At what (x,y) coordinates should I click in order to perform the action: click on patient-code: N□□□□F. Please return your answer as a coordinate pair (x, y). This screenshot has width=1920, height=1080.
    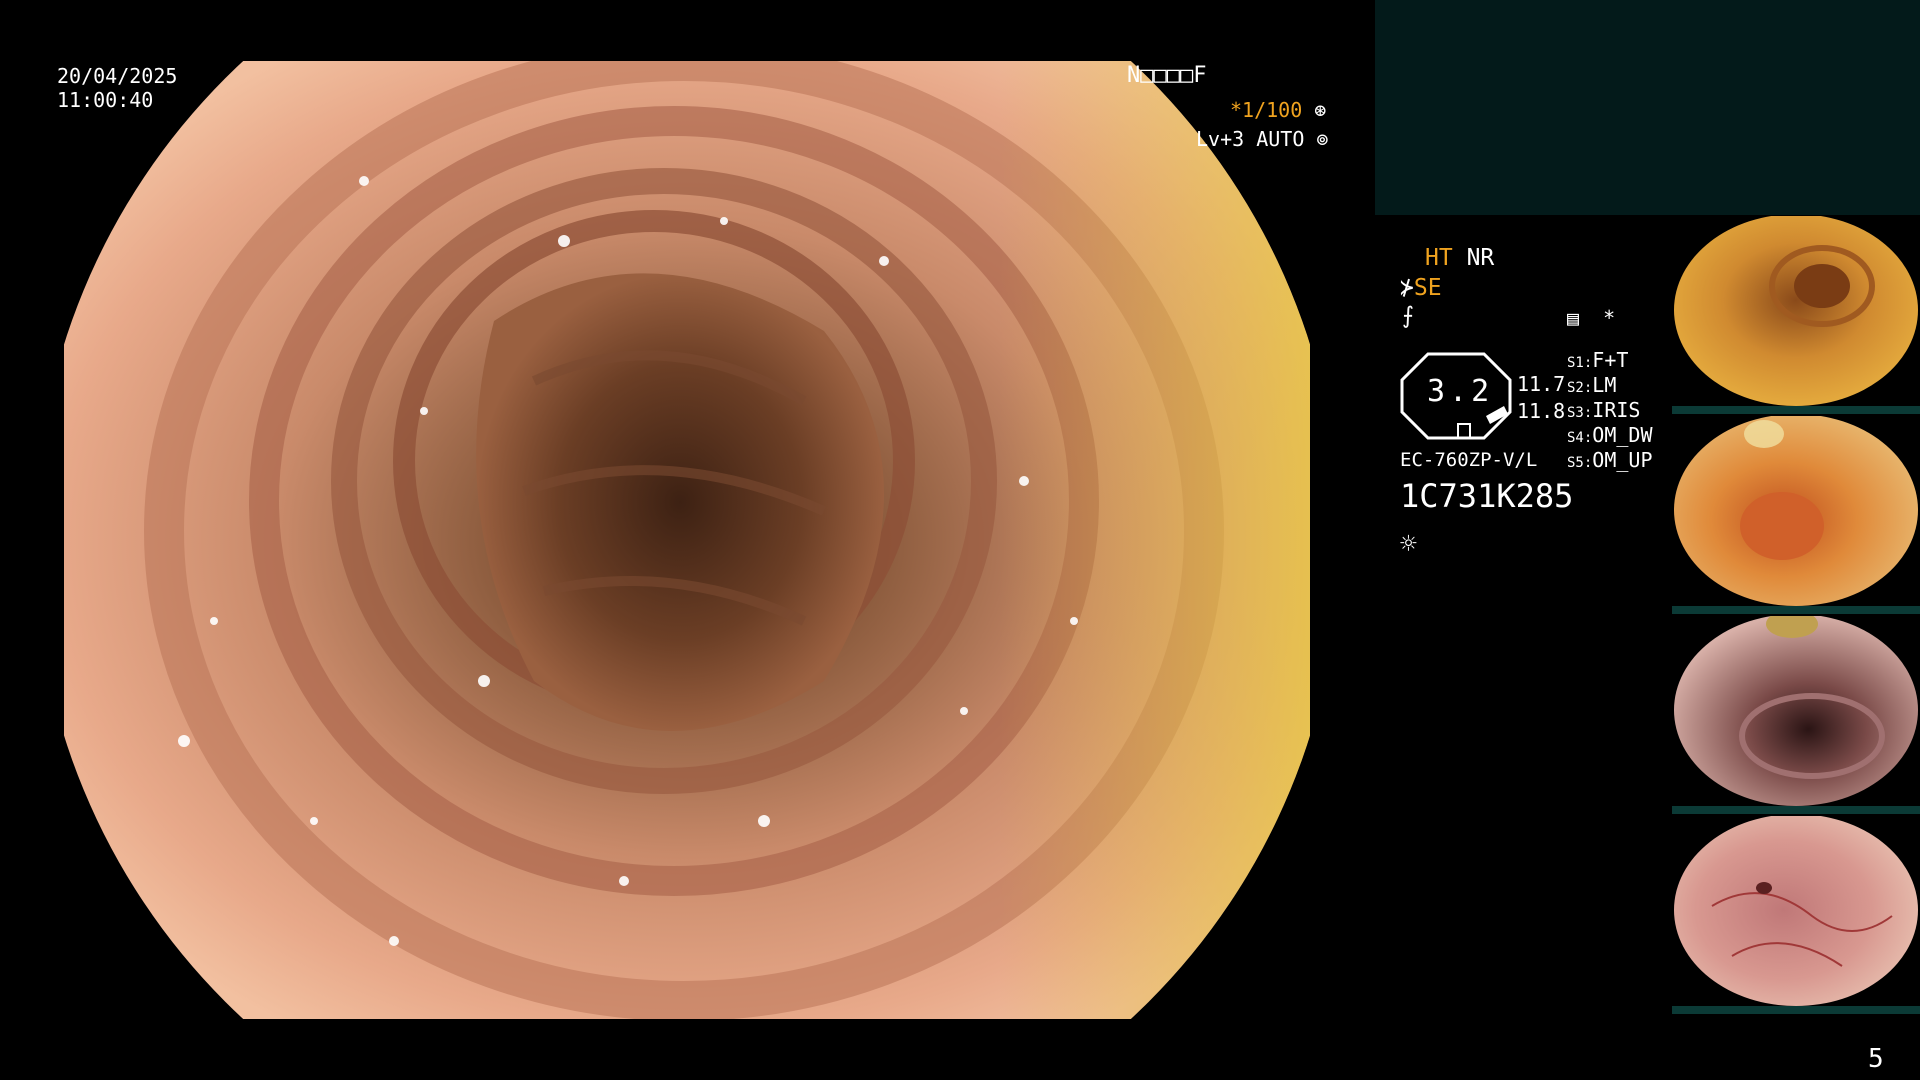
    Looking at the image, I should click on (1167, 75).